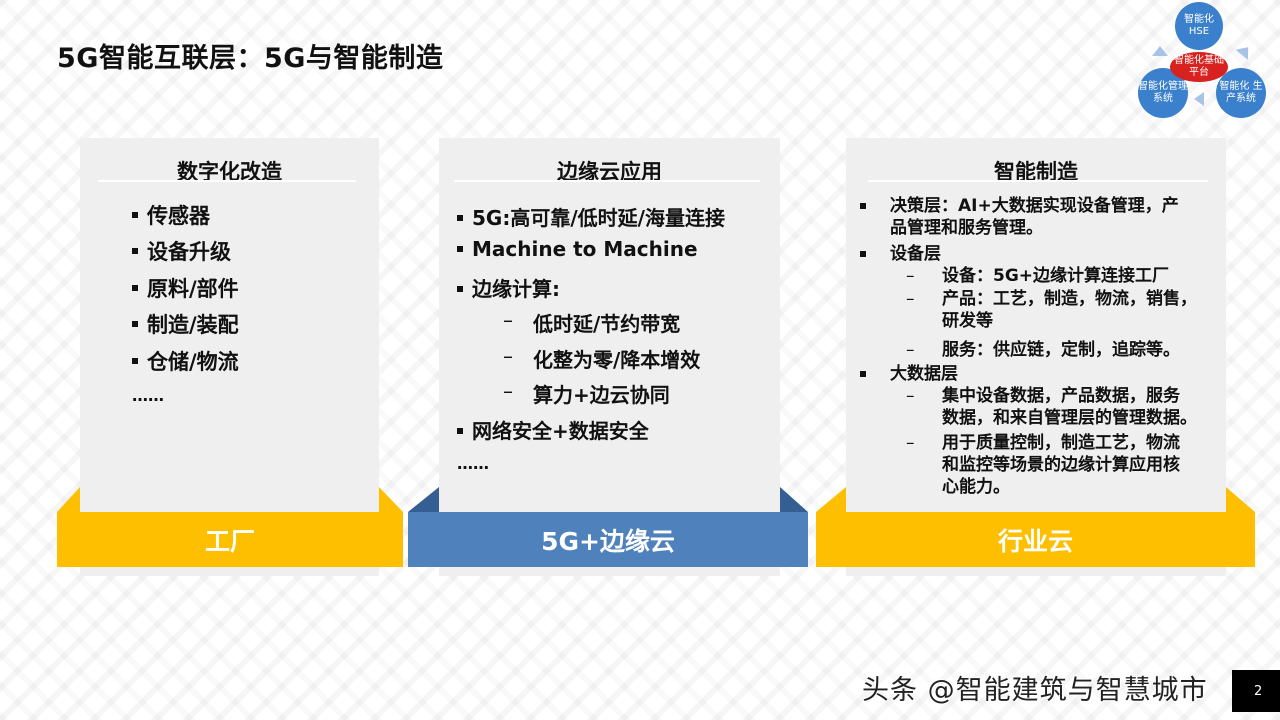 The width and height of the screenshot is (1280, 720). Describe the element at coordinates (185, 361) in the screenshot. I see `list-item: 仓储/物流` at that location.